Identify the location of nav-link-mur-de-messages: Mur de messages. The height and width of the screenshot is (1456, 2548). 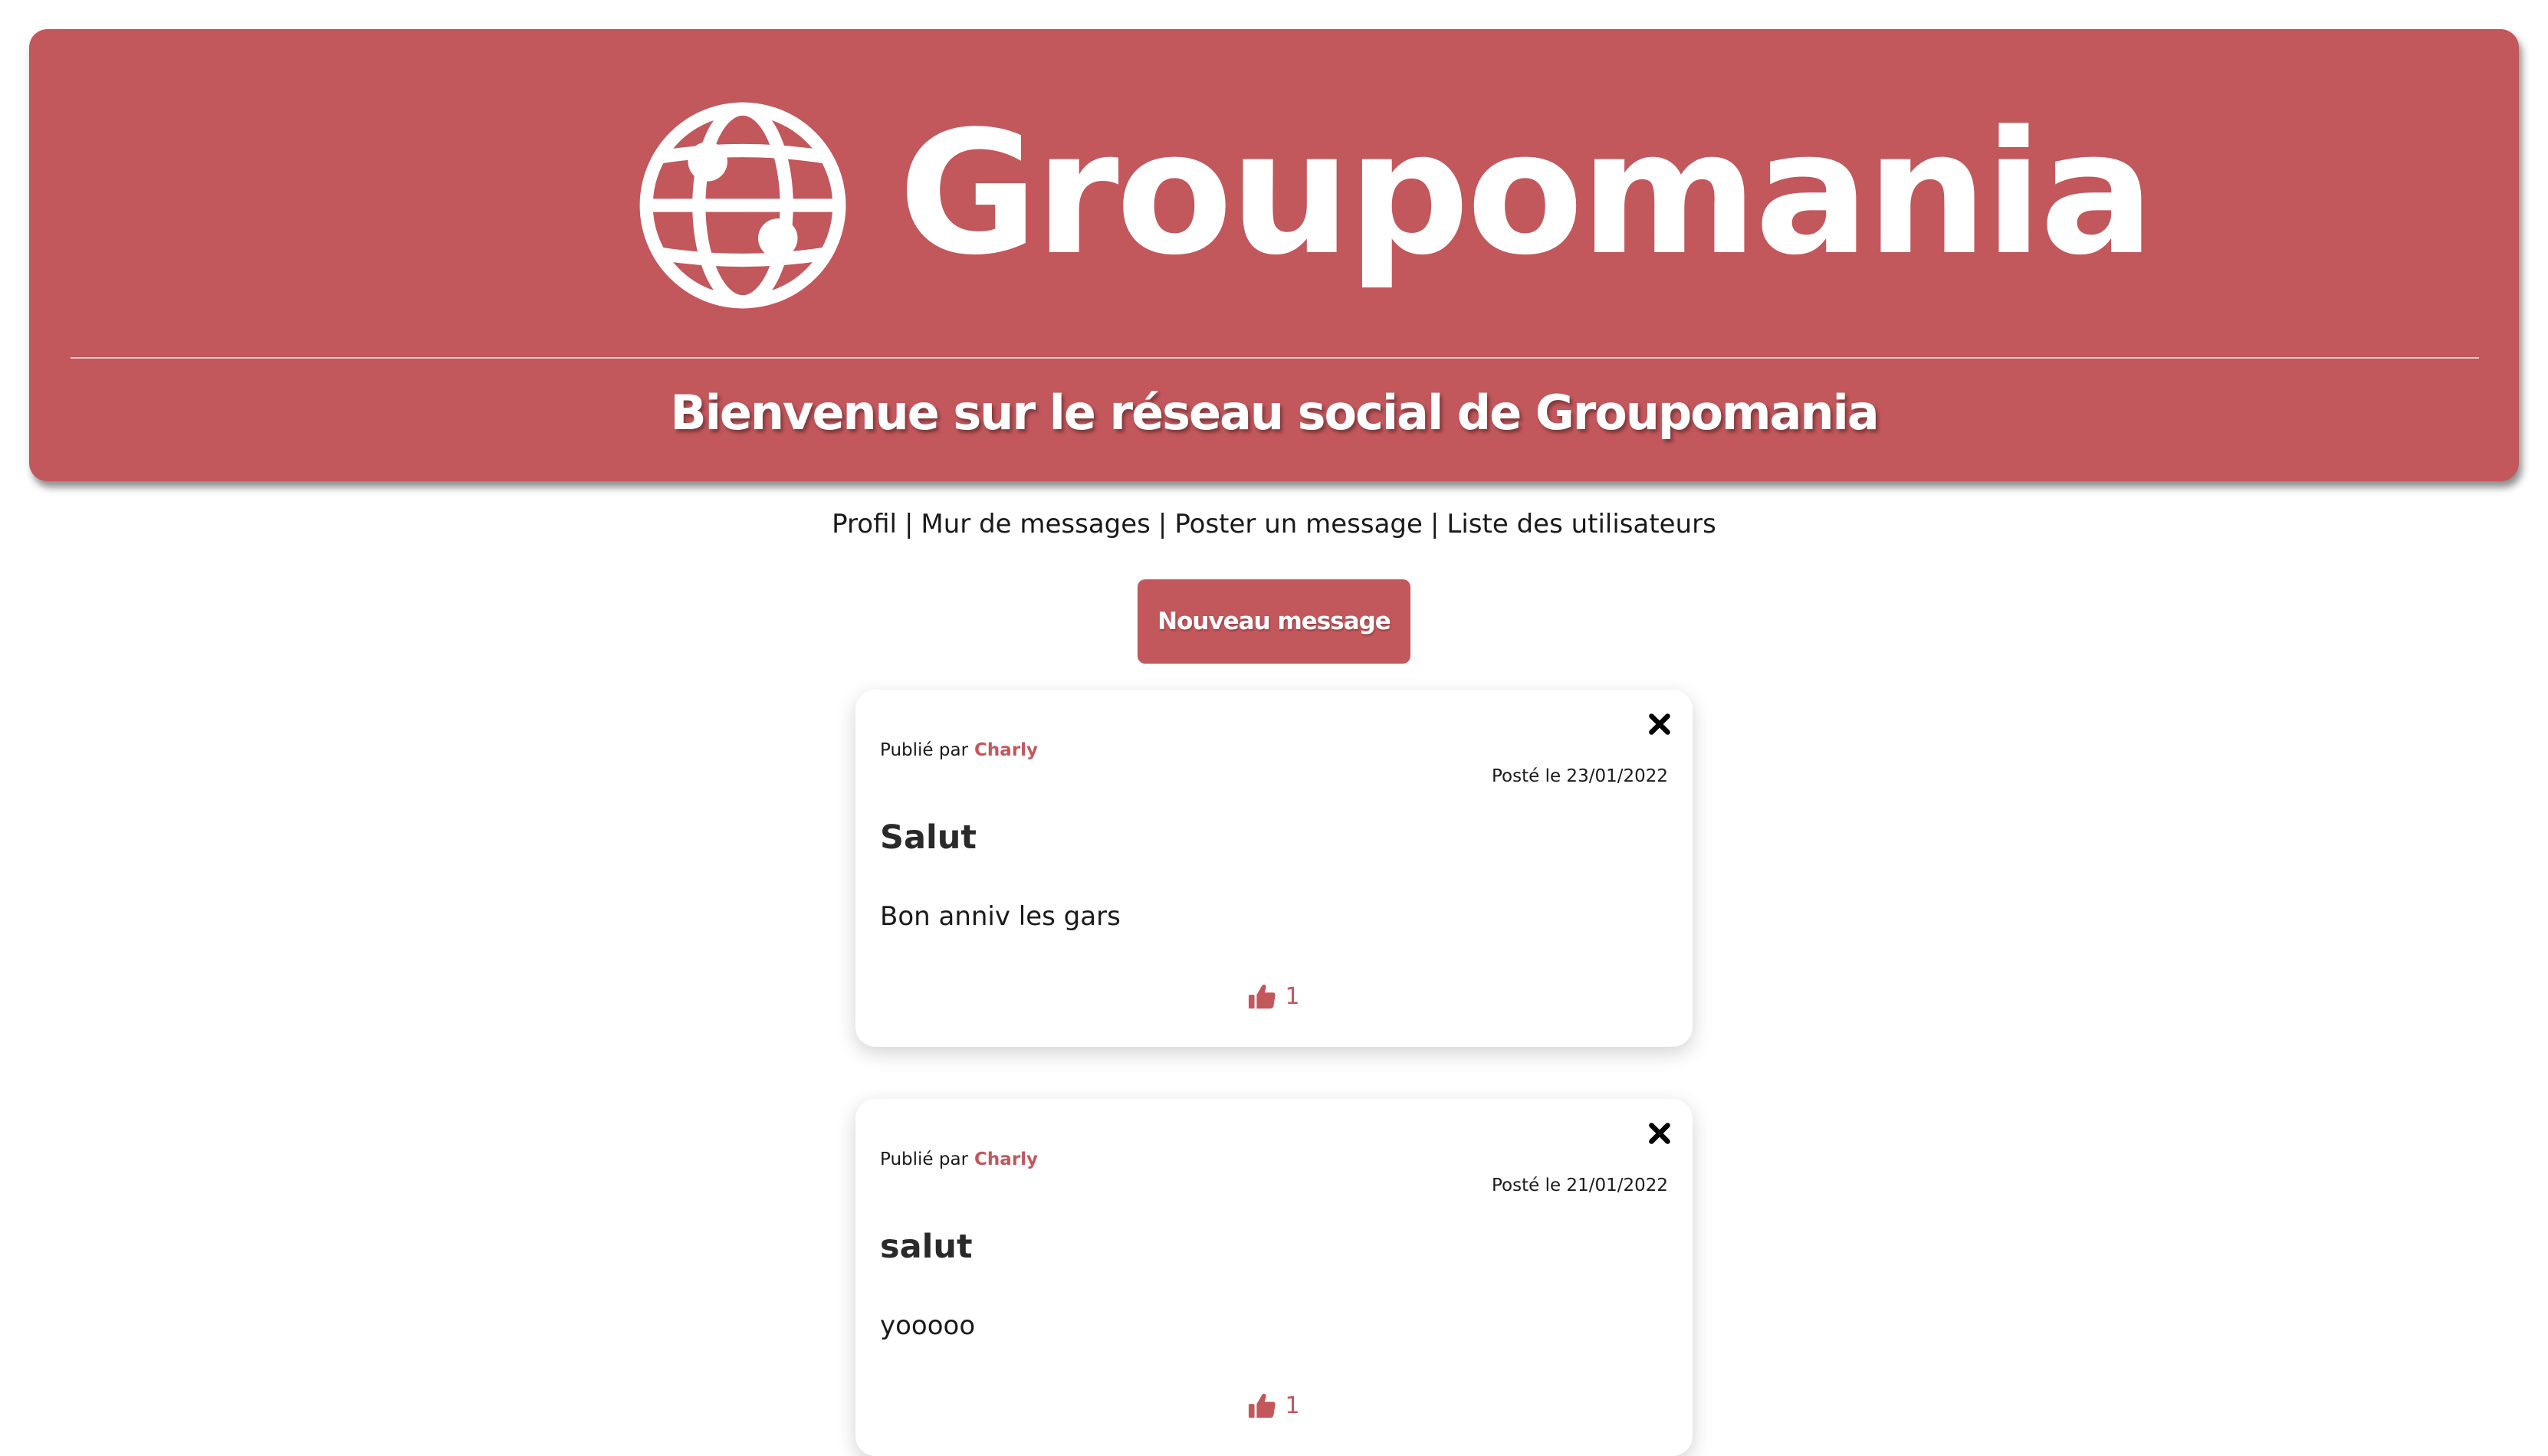
(1036, 524).